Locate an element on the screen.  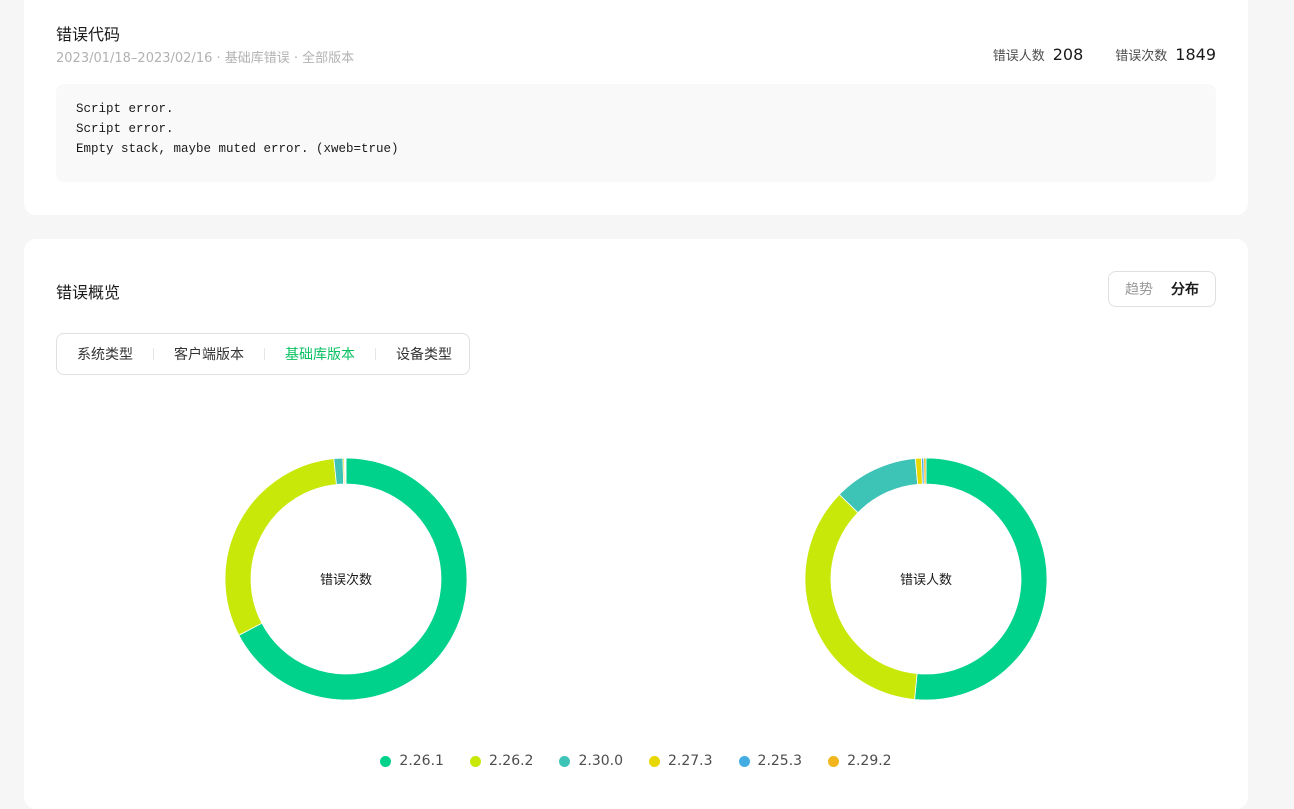
legend-item: 2.30.0 is located at coordinates (591, 761).